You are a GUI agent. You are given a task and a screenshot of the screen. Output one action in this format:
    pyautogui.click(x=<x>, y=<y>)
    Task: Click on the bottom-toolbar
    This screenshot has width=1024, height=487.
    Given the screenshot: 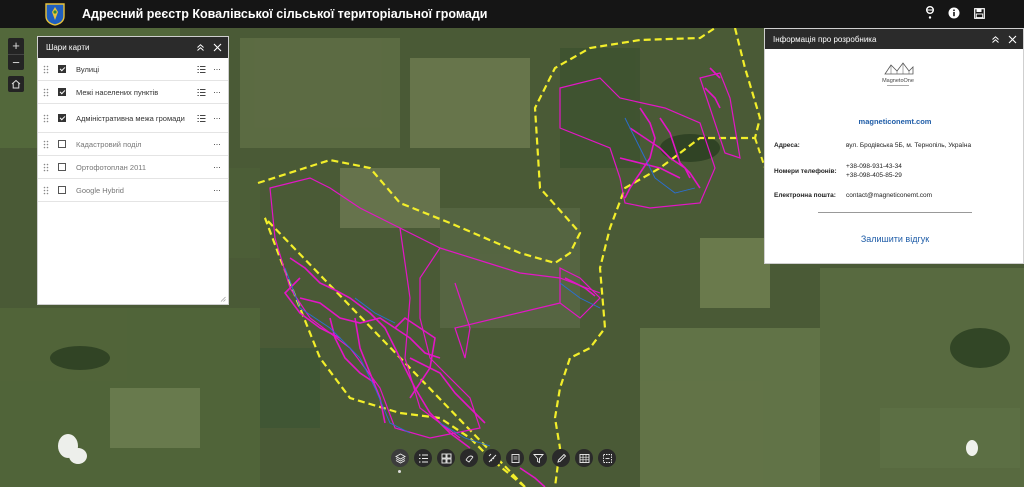 What is the action you would take?
    pyautogui.click(x=503, y=460)
    